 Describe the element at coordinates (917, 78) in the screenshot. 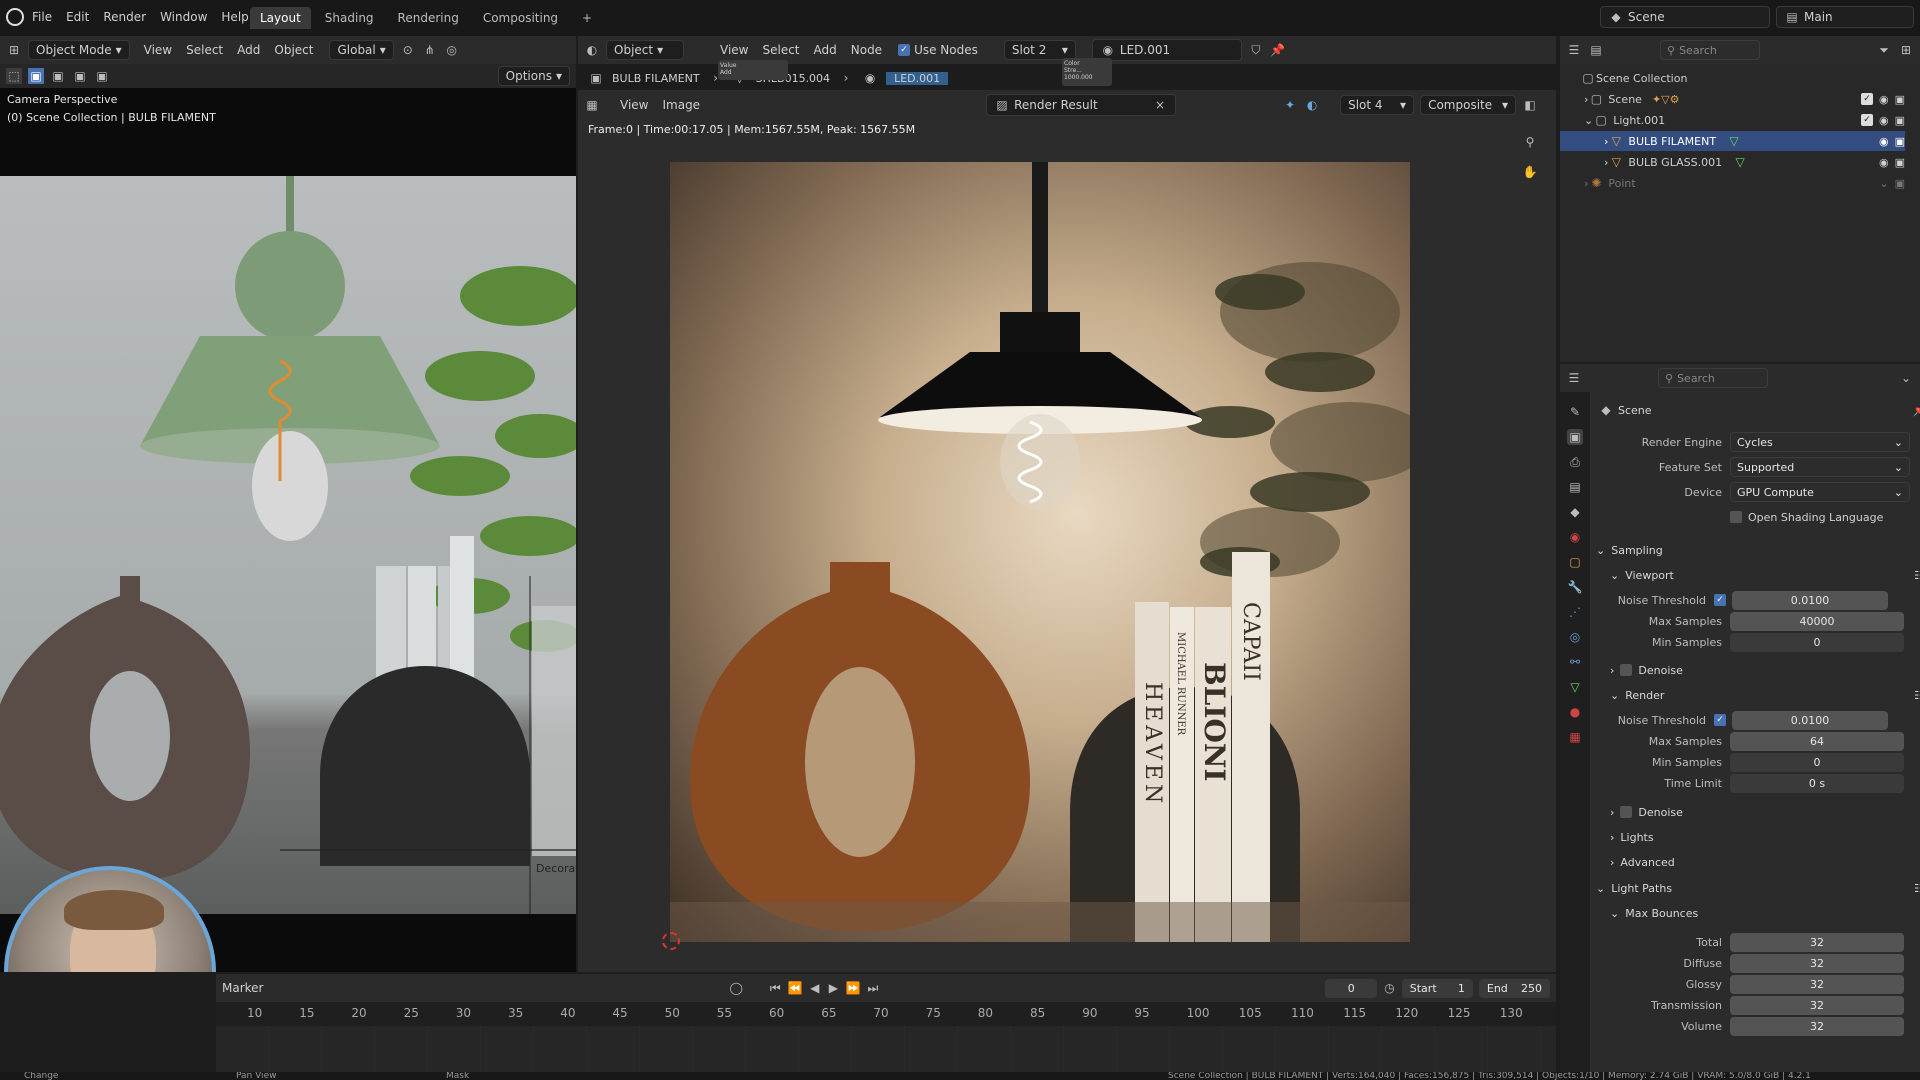

I see `breadcrumb-material: LED.001` at that location.